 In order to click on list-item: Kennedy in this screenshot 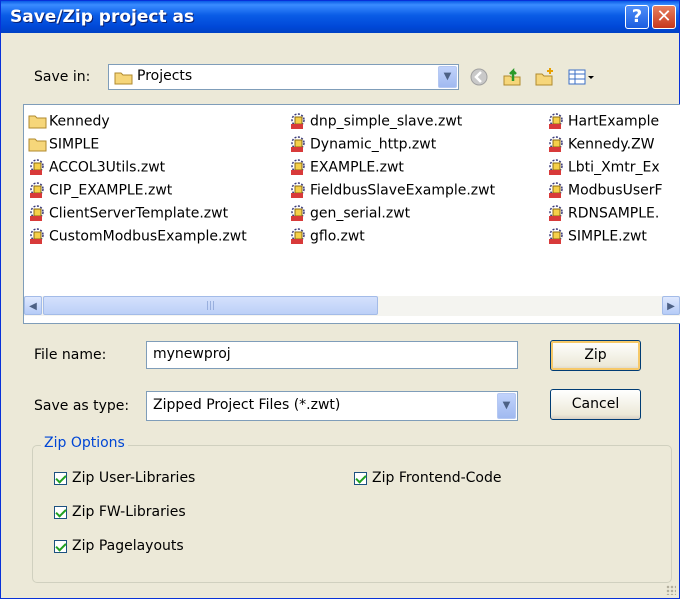, I will do `click(69, 123)`.